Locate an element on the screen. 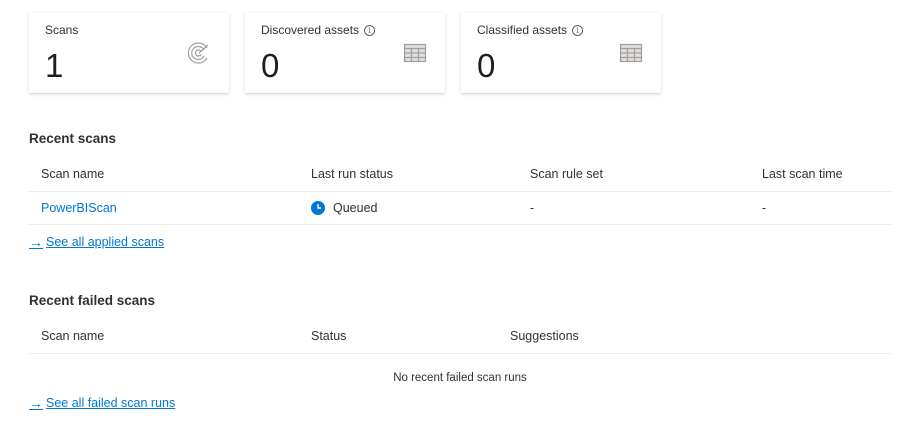  scans-card-value: 1 is located at coordinates (54, 65).